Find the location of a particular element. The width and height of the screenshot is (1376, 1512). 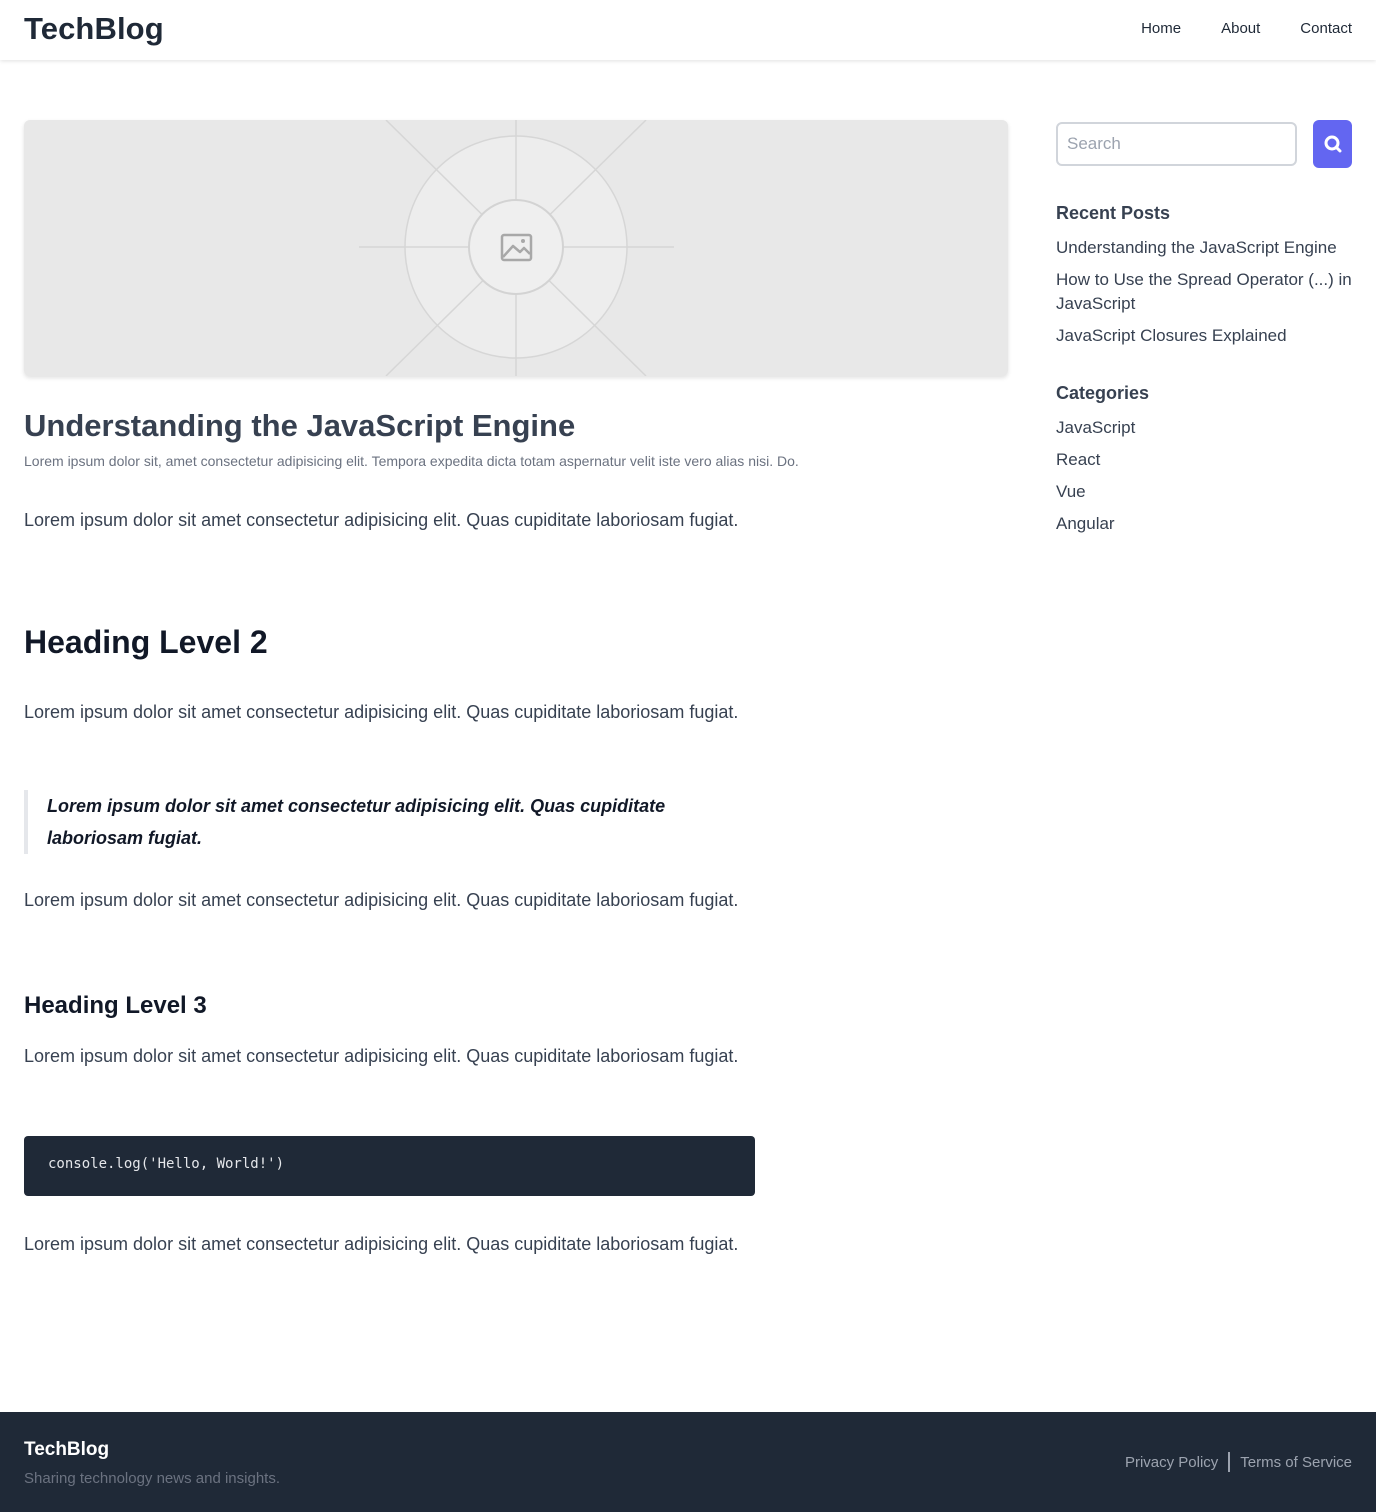

list-item: Understanding the JavaScript Engine is located at coordinates (1204, 248).